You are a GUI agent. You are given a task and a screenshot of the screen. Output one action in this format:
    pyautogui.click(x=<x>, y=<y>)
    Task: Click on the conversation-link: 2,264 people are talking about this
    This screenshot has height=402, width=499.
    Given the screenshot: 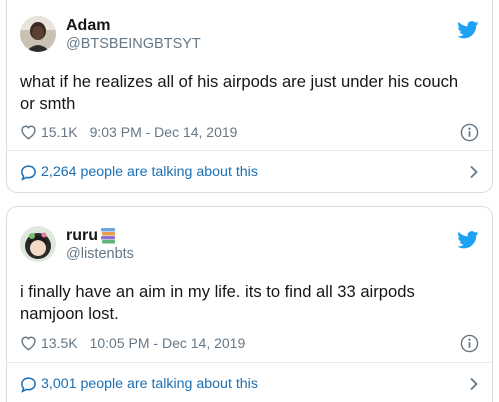 What is the action you would take?
    pyautogui.click(x=249, y=172)
    